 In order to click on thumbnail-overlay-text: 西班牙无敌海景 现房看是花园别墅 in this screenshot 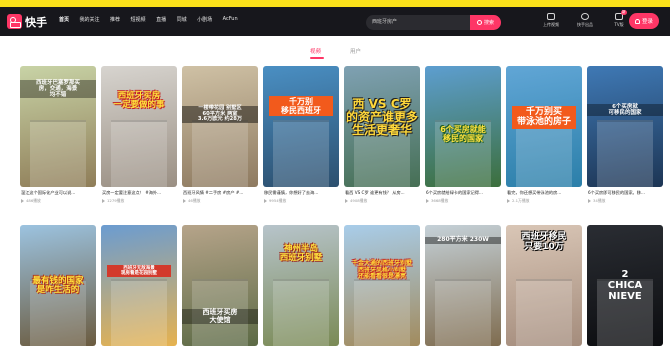, I will do `click(139, 271)`.